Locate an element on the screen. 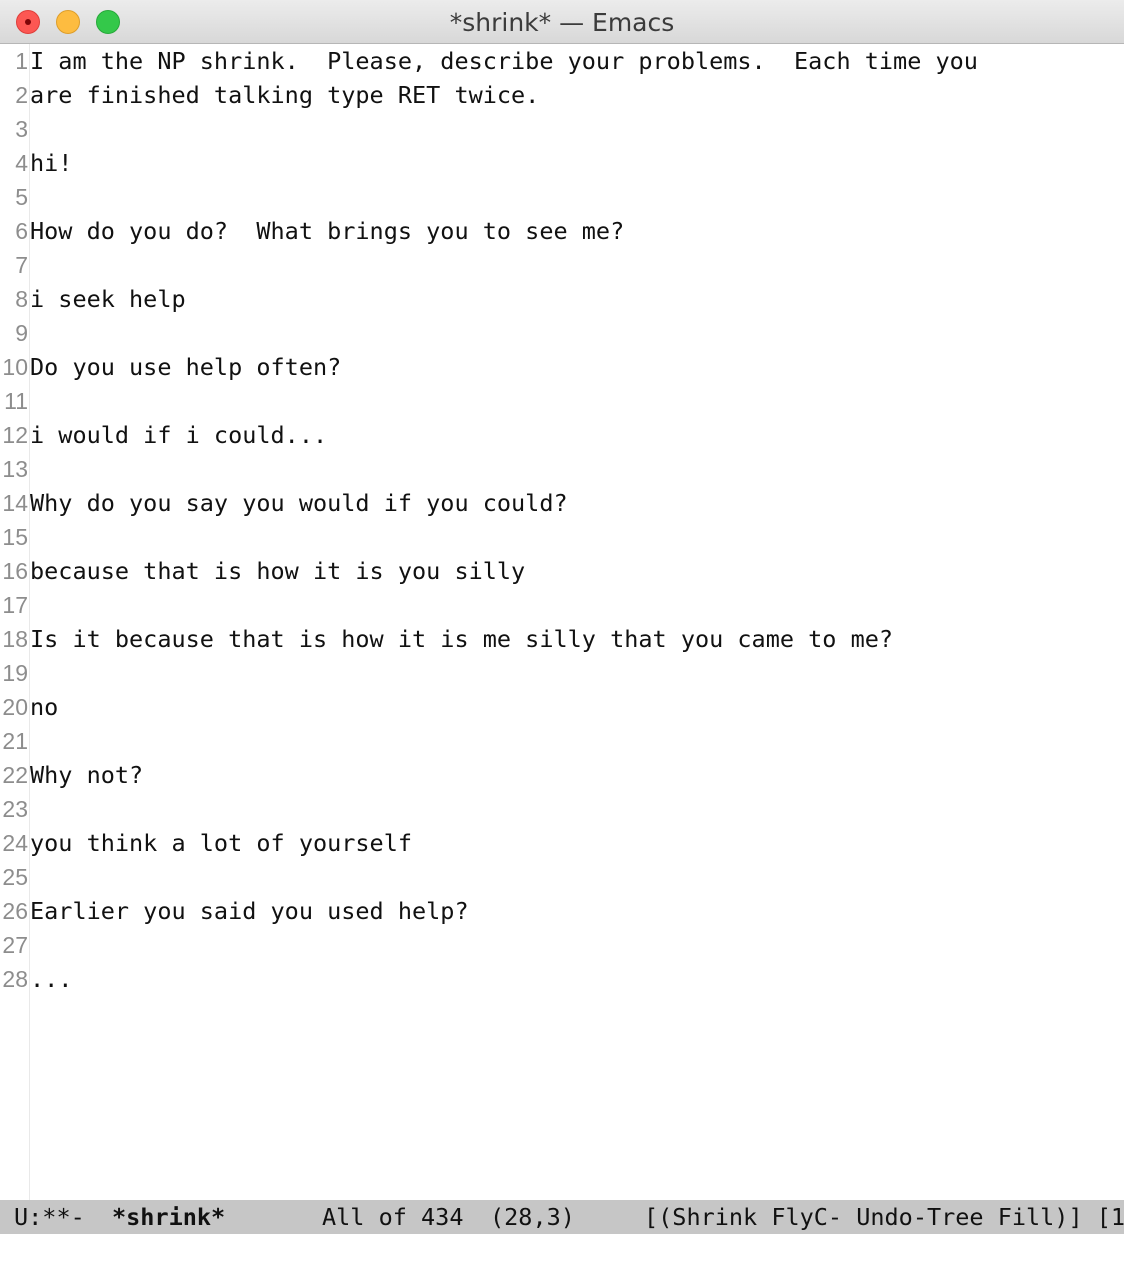  line-number: 23 is located at coordinates (15, 809).